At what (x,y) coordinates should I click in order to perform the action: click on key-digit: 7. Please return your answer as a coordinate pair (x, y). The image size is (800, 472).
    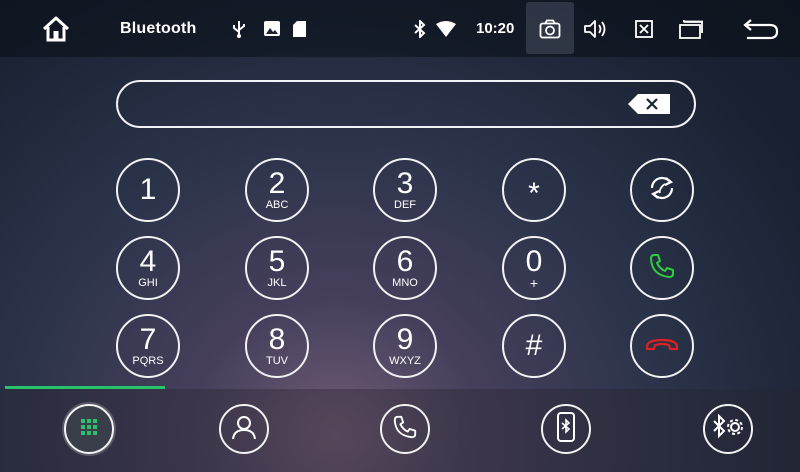
    Looking at the image, I should click on (148, 339).